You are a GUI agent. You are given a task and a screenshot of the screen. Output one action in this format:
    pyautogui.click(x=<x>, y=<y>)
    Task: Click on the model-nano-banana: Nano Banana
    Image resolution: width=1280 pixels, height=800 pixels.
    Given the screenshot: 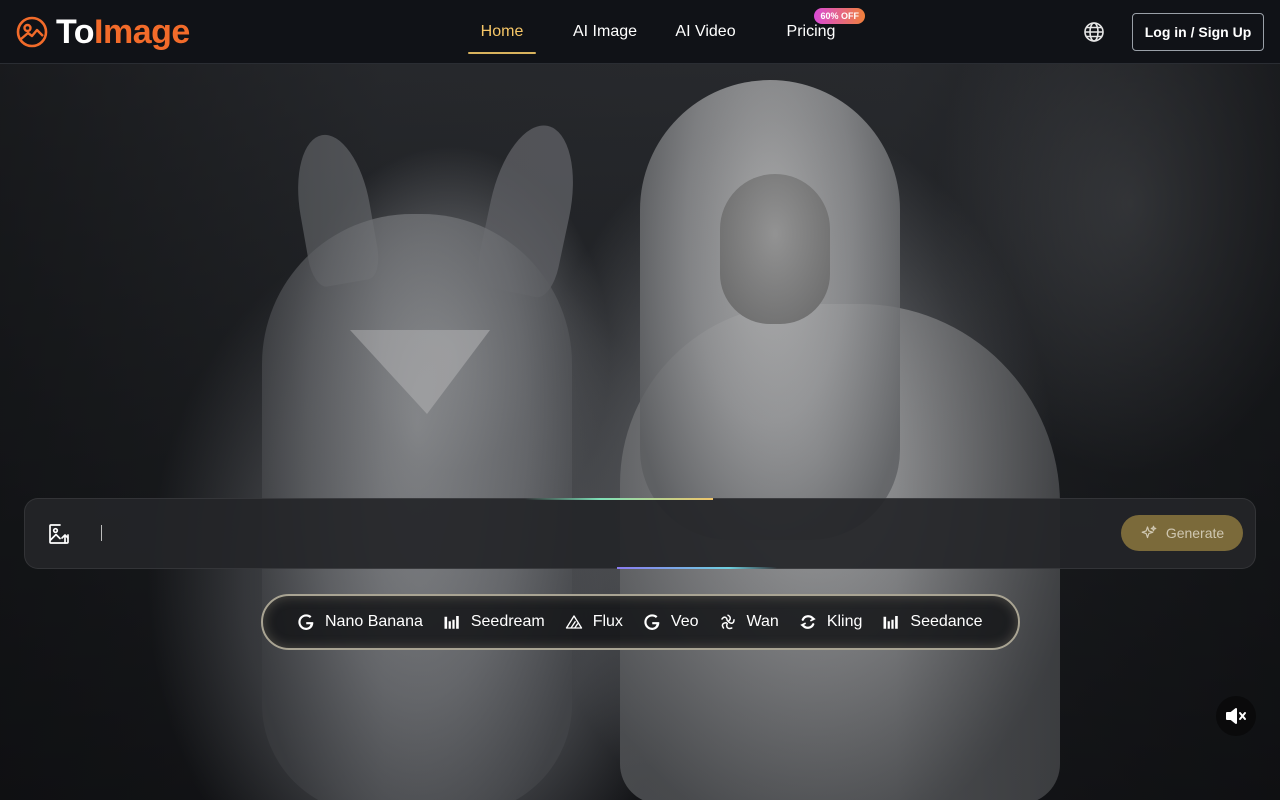 What is the action you would take?
    pyautogui.click(x=360, y=622)
    